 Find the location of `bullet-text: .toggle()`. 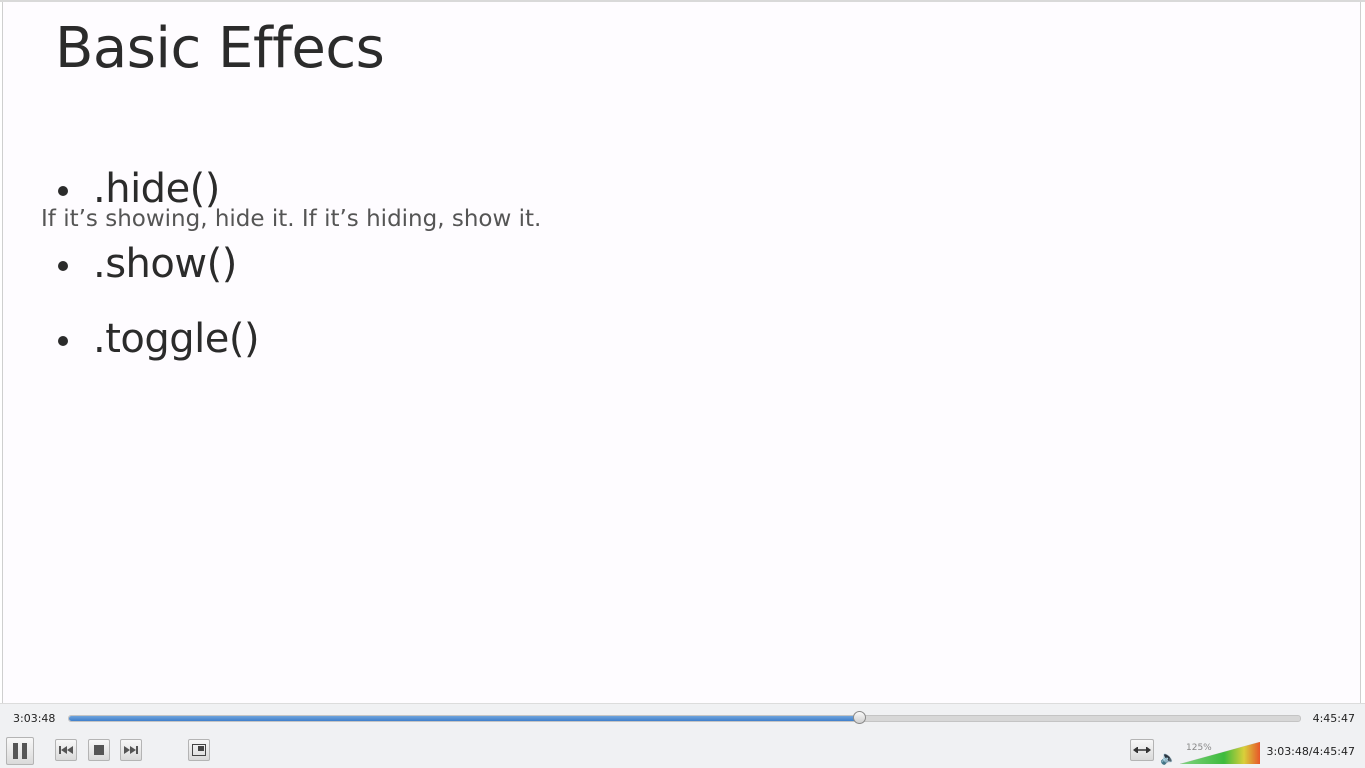

bullet-text: .toggle() is located at coordinates (176, 339).